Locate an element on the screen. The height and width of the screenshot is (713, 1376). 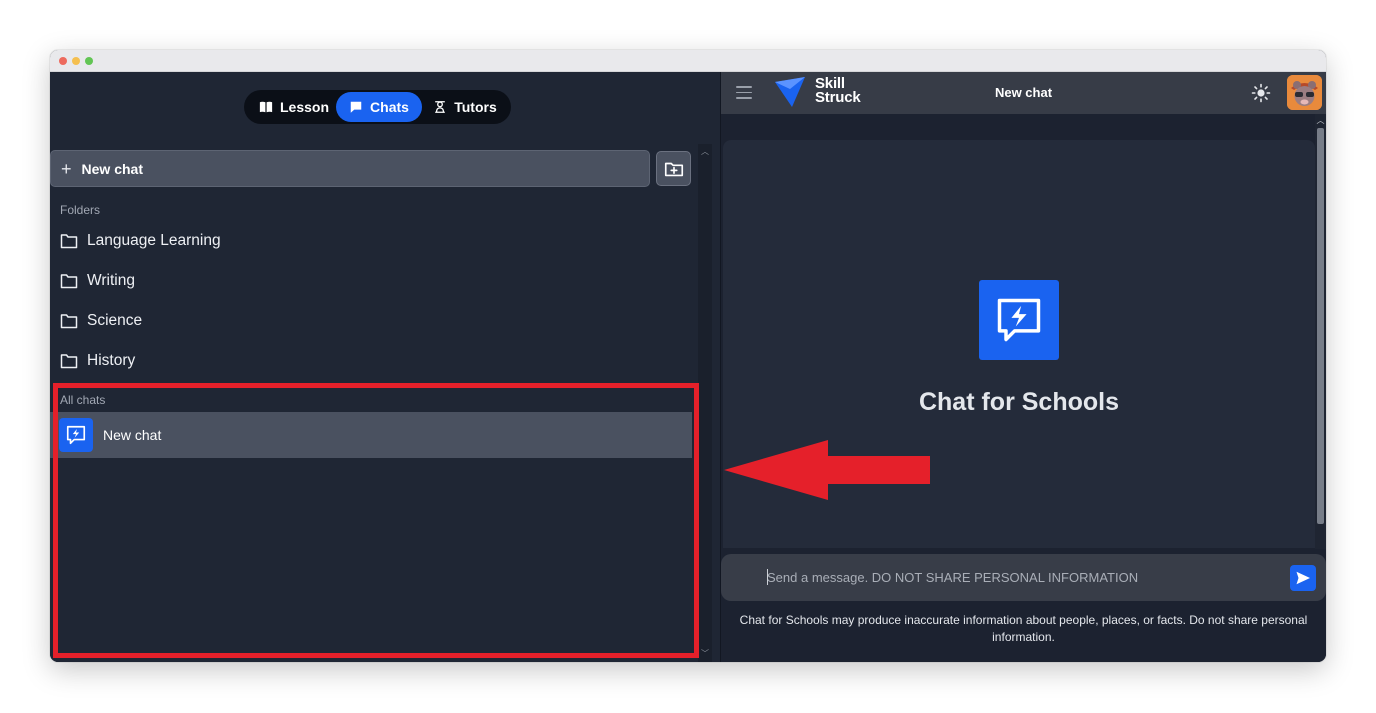
folder-label: Language Learning is located at coordinates (154, 240).